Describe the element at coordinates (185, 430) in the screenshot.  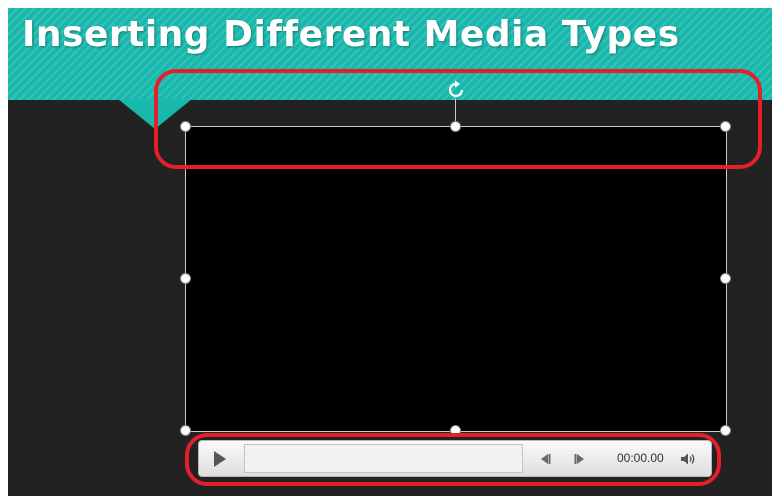
I see `resize-handle-bottom-left` at that location.